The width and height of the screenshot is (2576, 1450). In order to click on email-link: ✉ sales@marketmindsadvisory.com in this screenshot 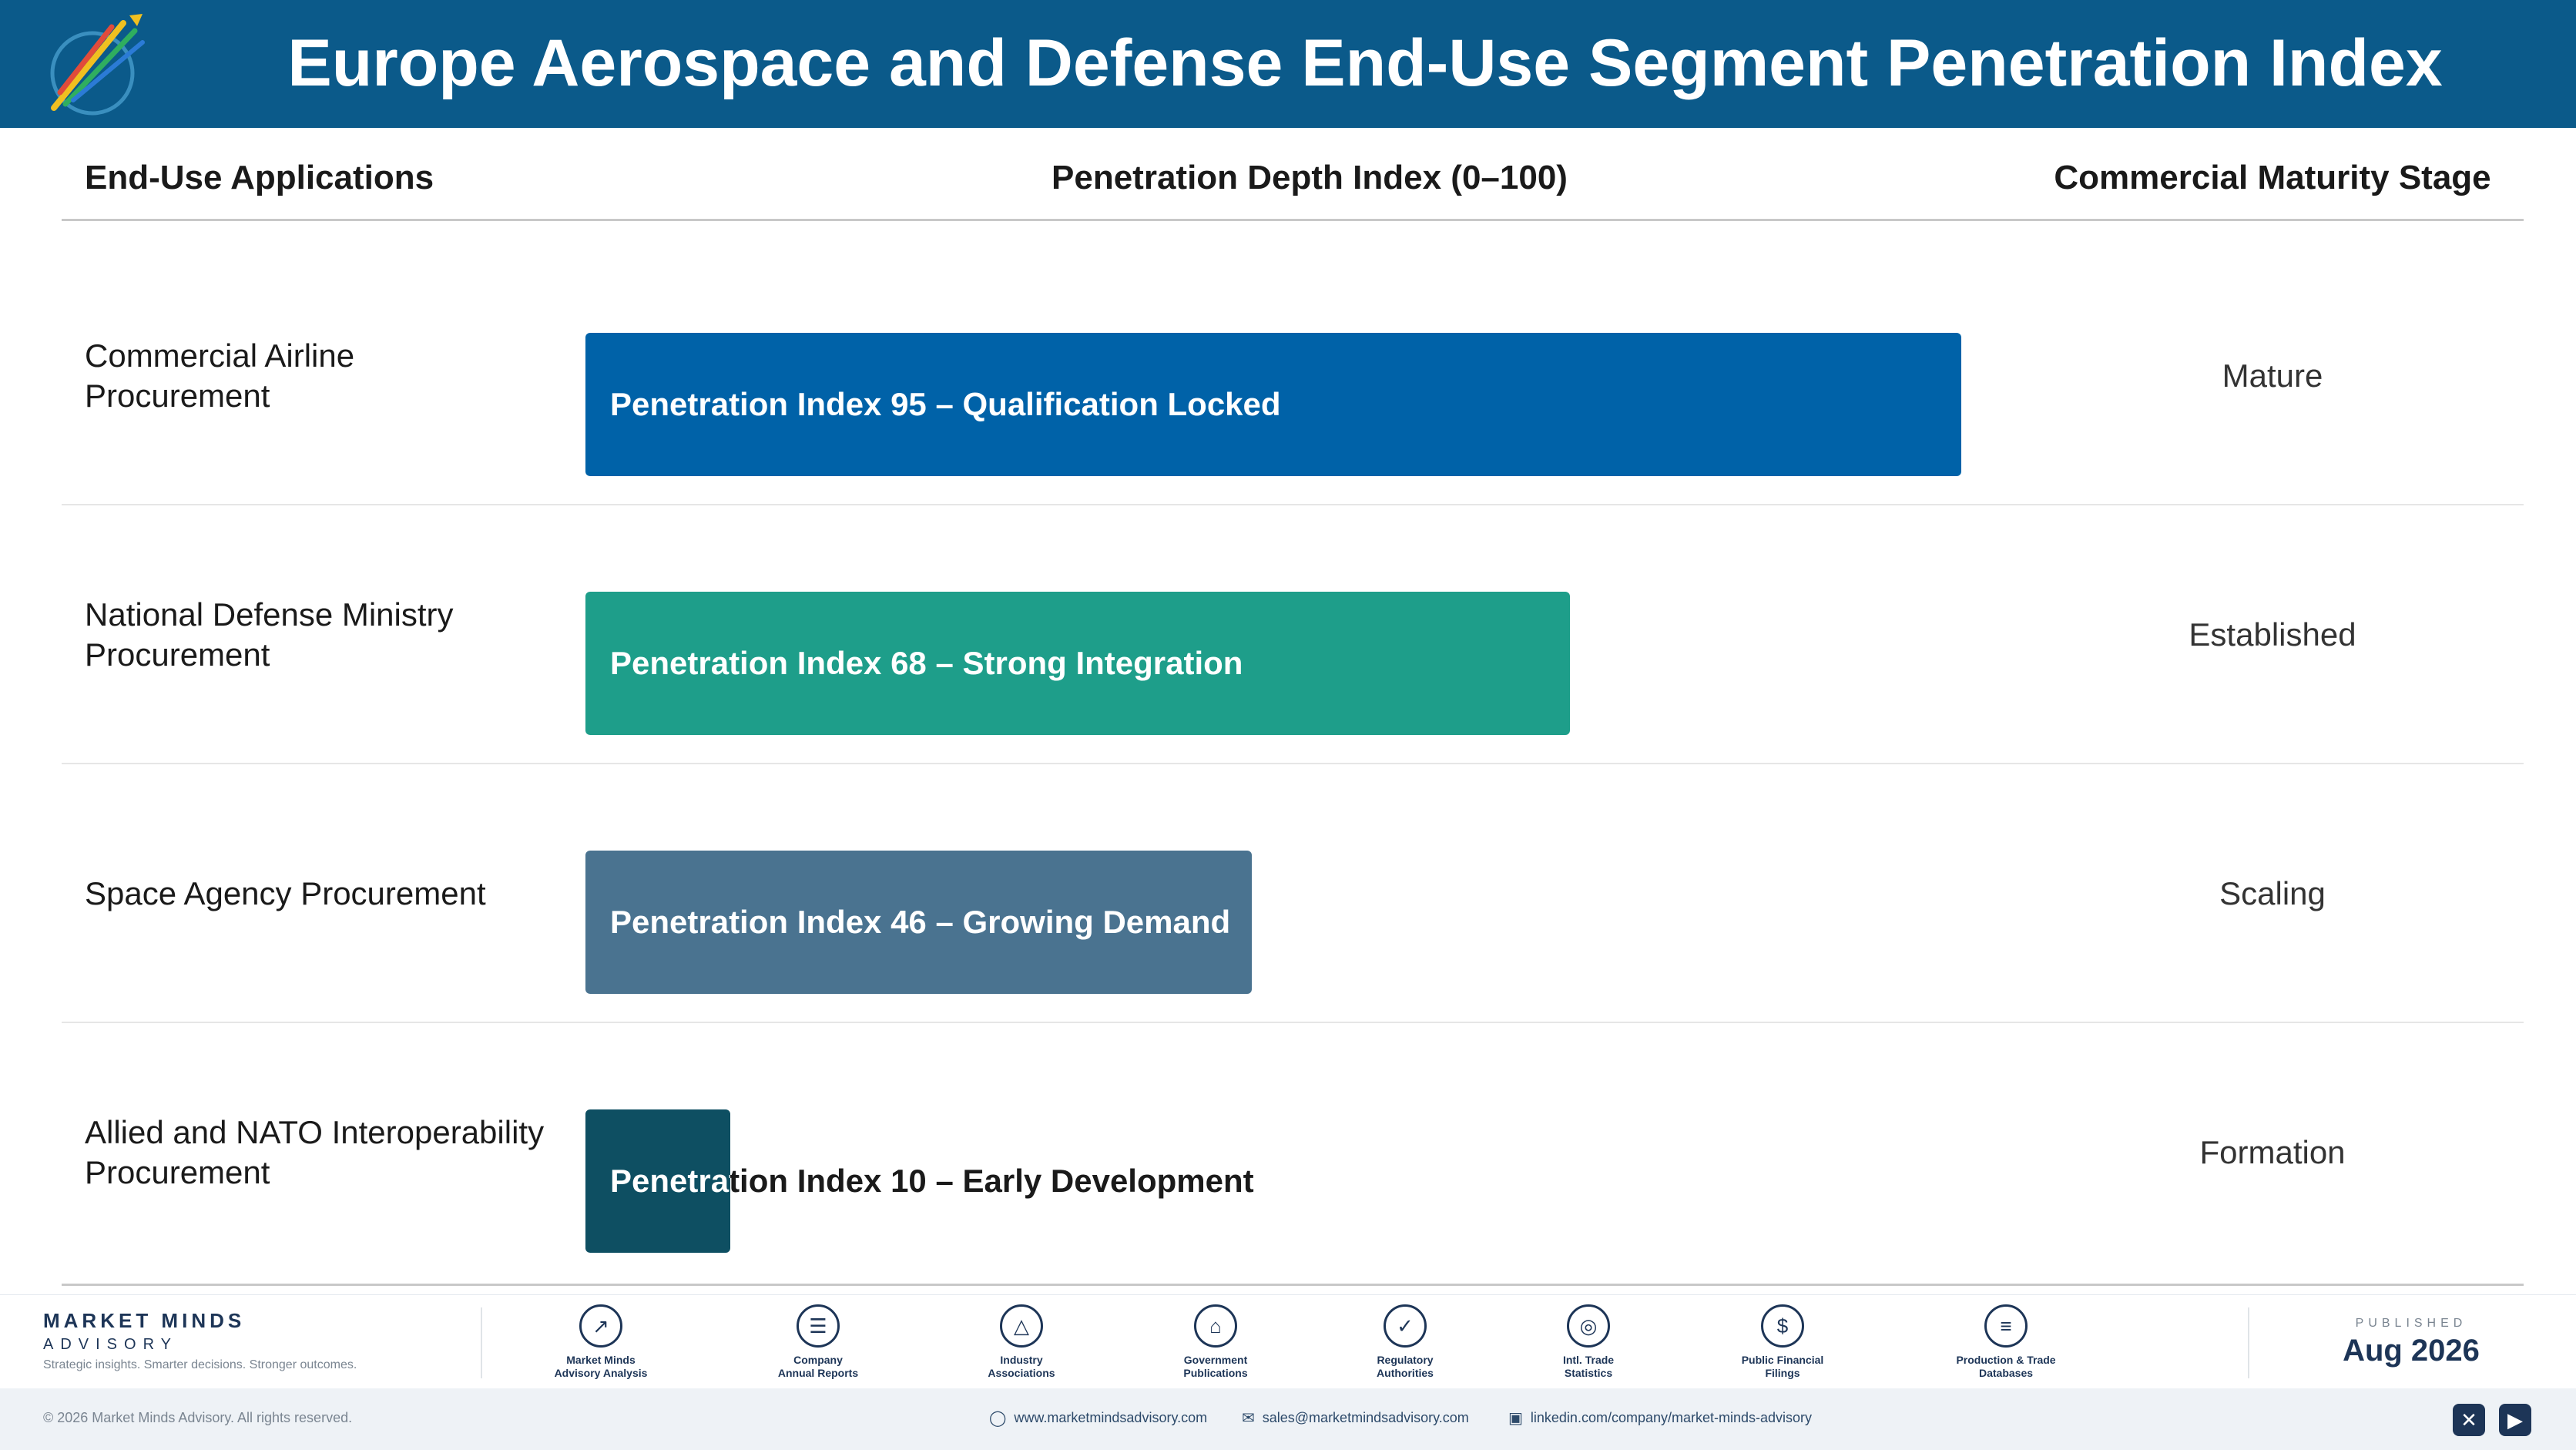, I will do `click(1355, 1418)`.